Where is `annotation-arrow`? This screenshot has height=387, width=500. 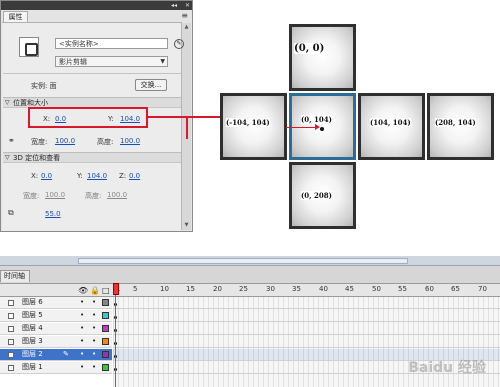 annotation-arrow is located at coordinates (303, 127).